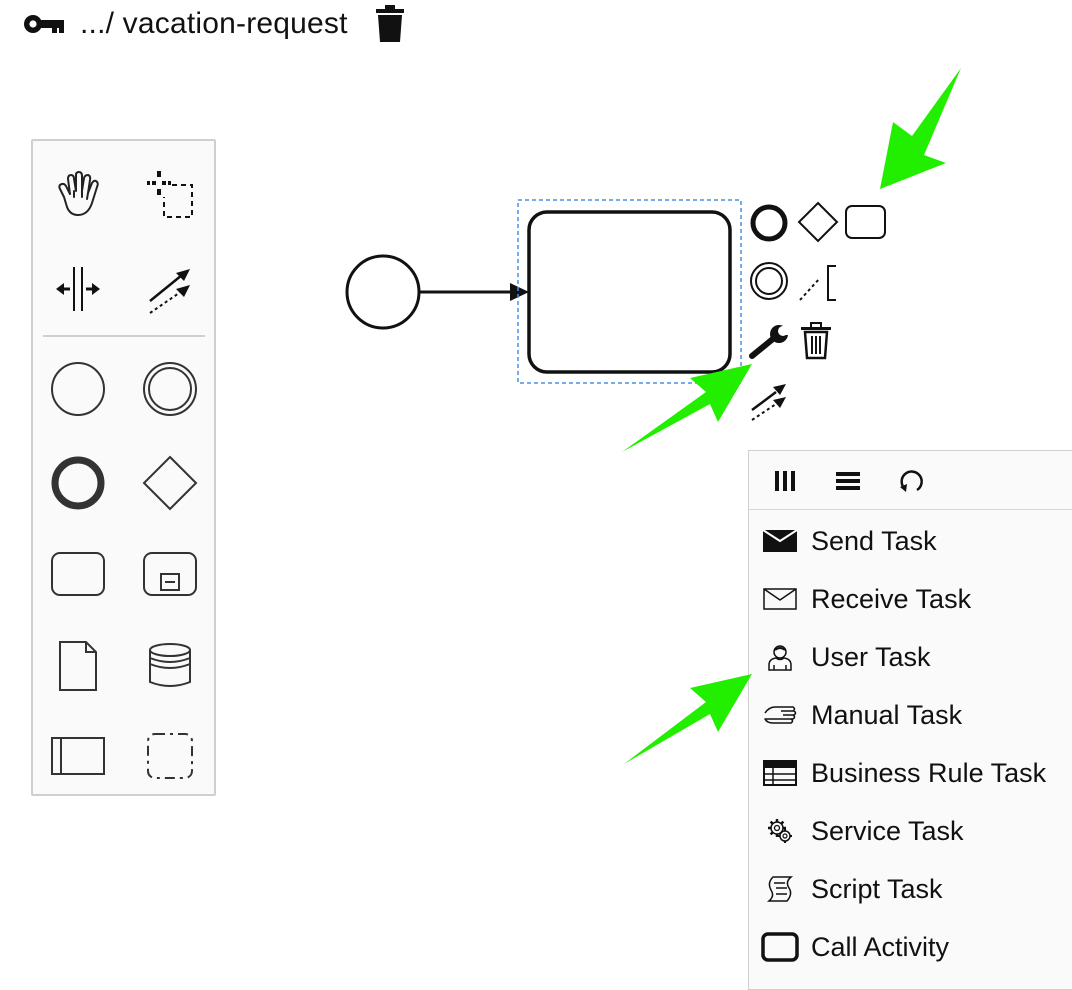 Image resolution: width=1072 pixels, height=990 pixels. I want to click on menu-item-receive-task: Receive Task, so click(910, 599).